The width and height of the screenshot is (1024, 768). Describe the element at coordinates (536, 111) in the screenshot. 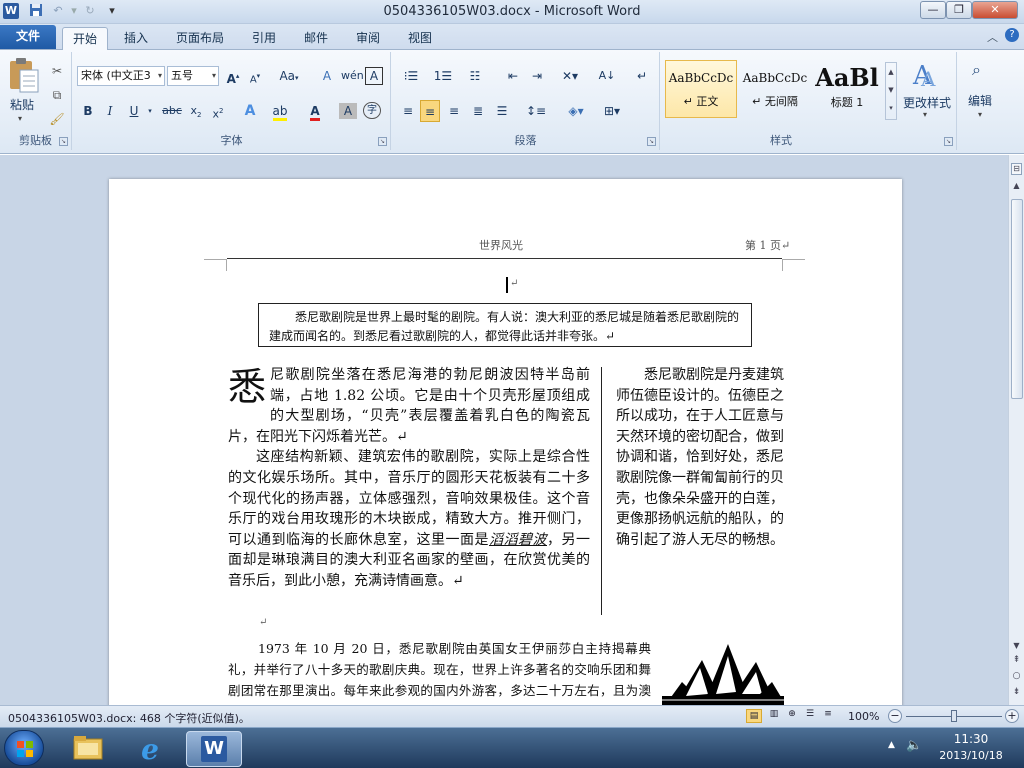

I see `line-spacing-icon: ↕≡` at that location.